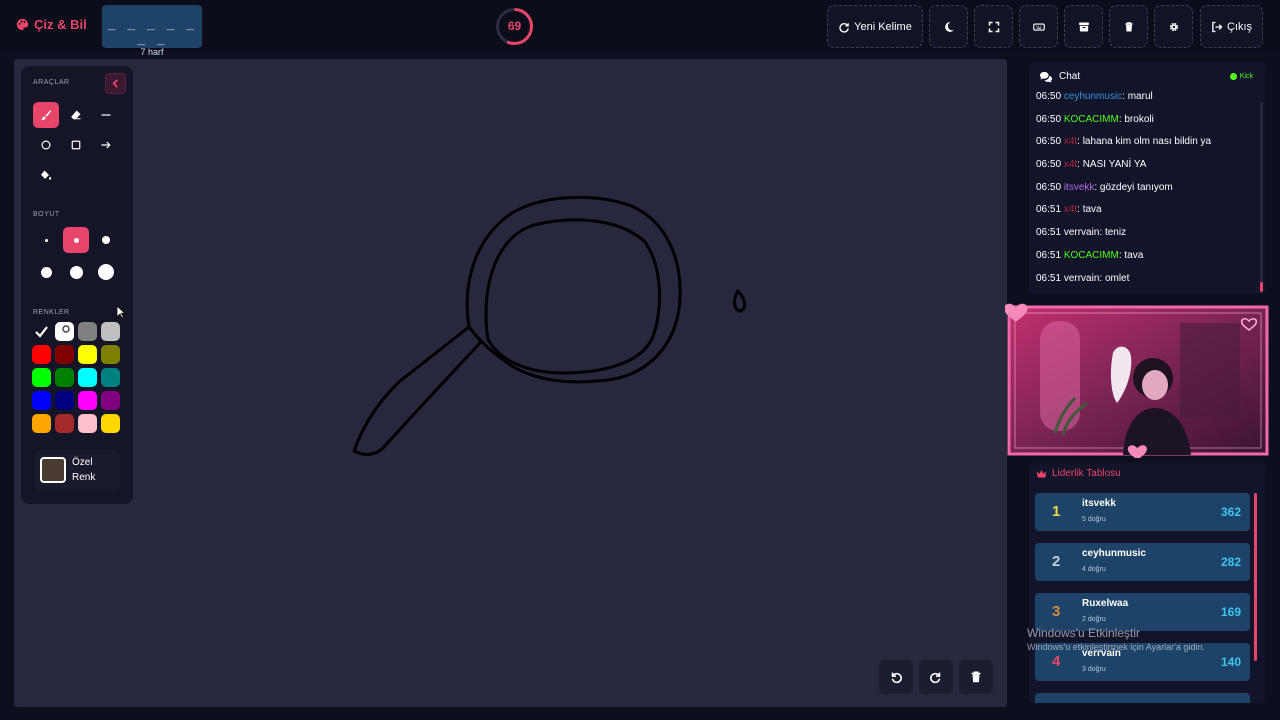  I want to click on leaderboard-scrollbar, so click(1255, 577).